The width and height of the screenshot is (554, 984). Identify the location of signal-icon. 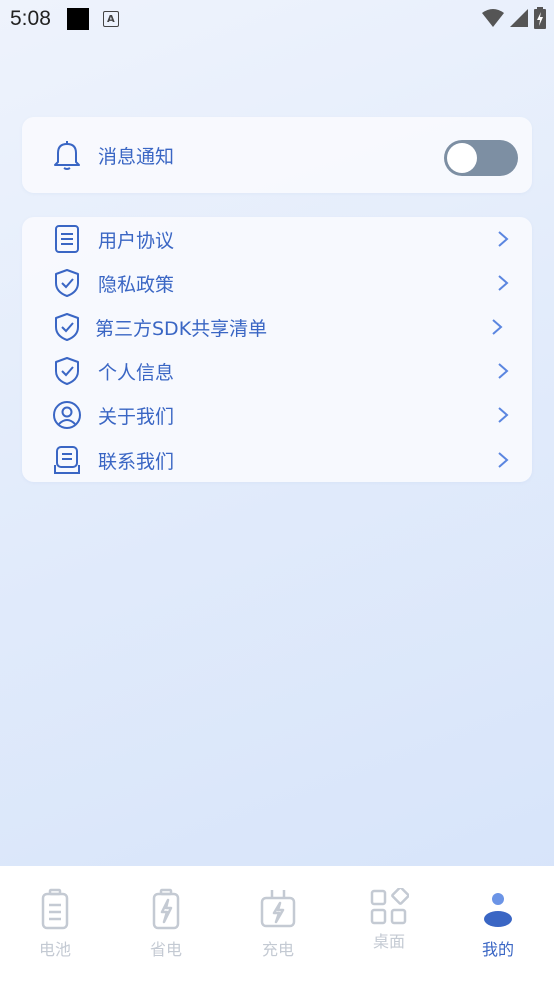
(519, 18).